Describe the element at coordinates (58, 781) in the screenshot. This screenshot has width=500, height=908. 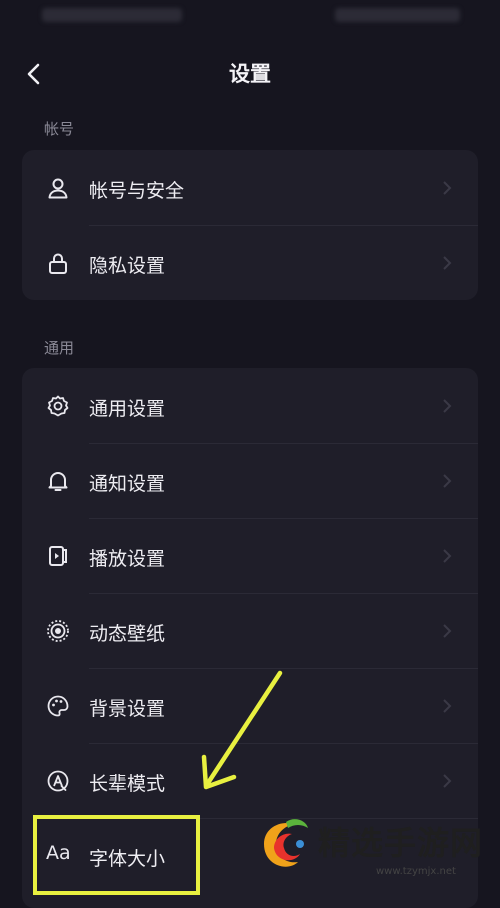
I see `elder-mode-icon` at that location.